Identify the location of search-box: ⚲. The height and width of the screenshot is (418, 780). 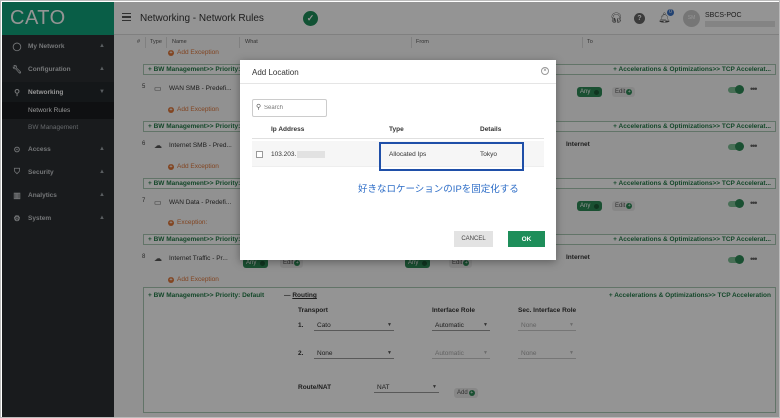
(289, 108).